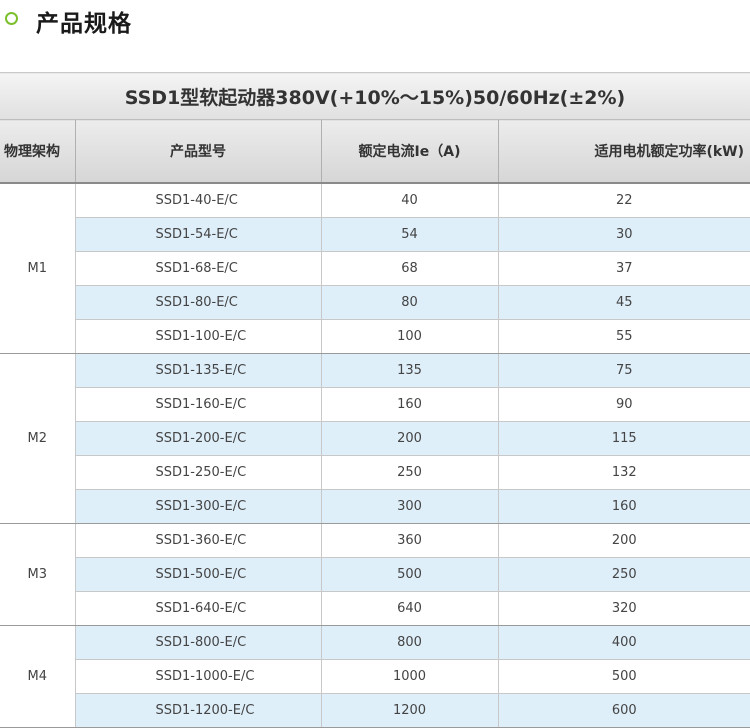 This screenshot has height=728, width=750. I want to click on power-cell: 500, so click(624, 676).